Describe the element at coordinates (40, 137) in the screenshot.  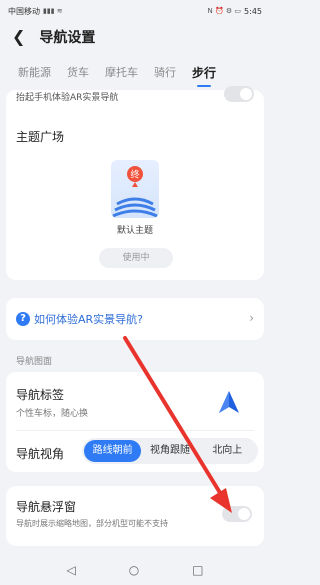
I see `theme-section-title: 主题广场` at that location.